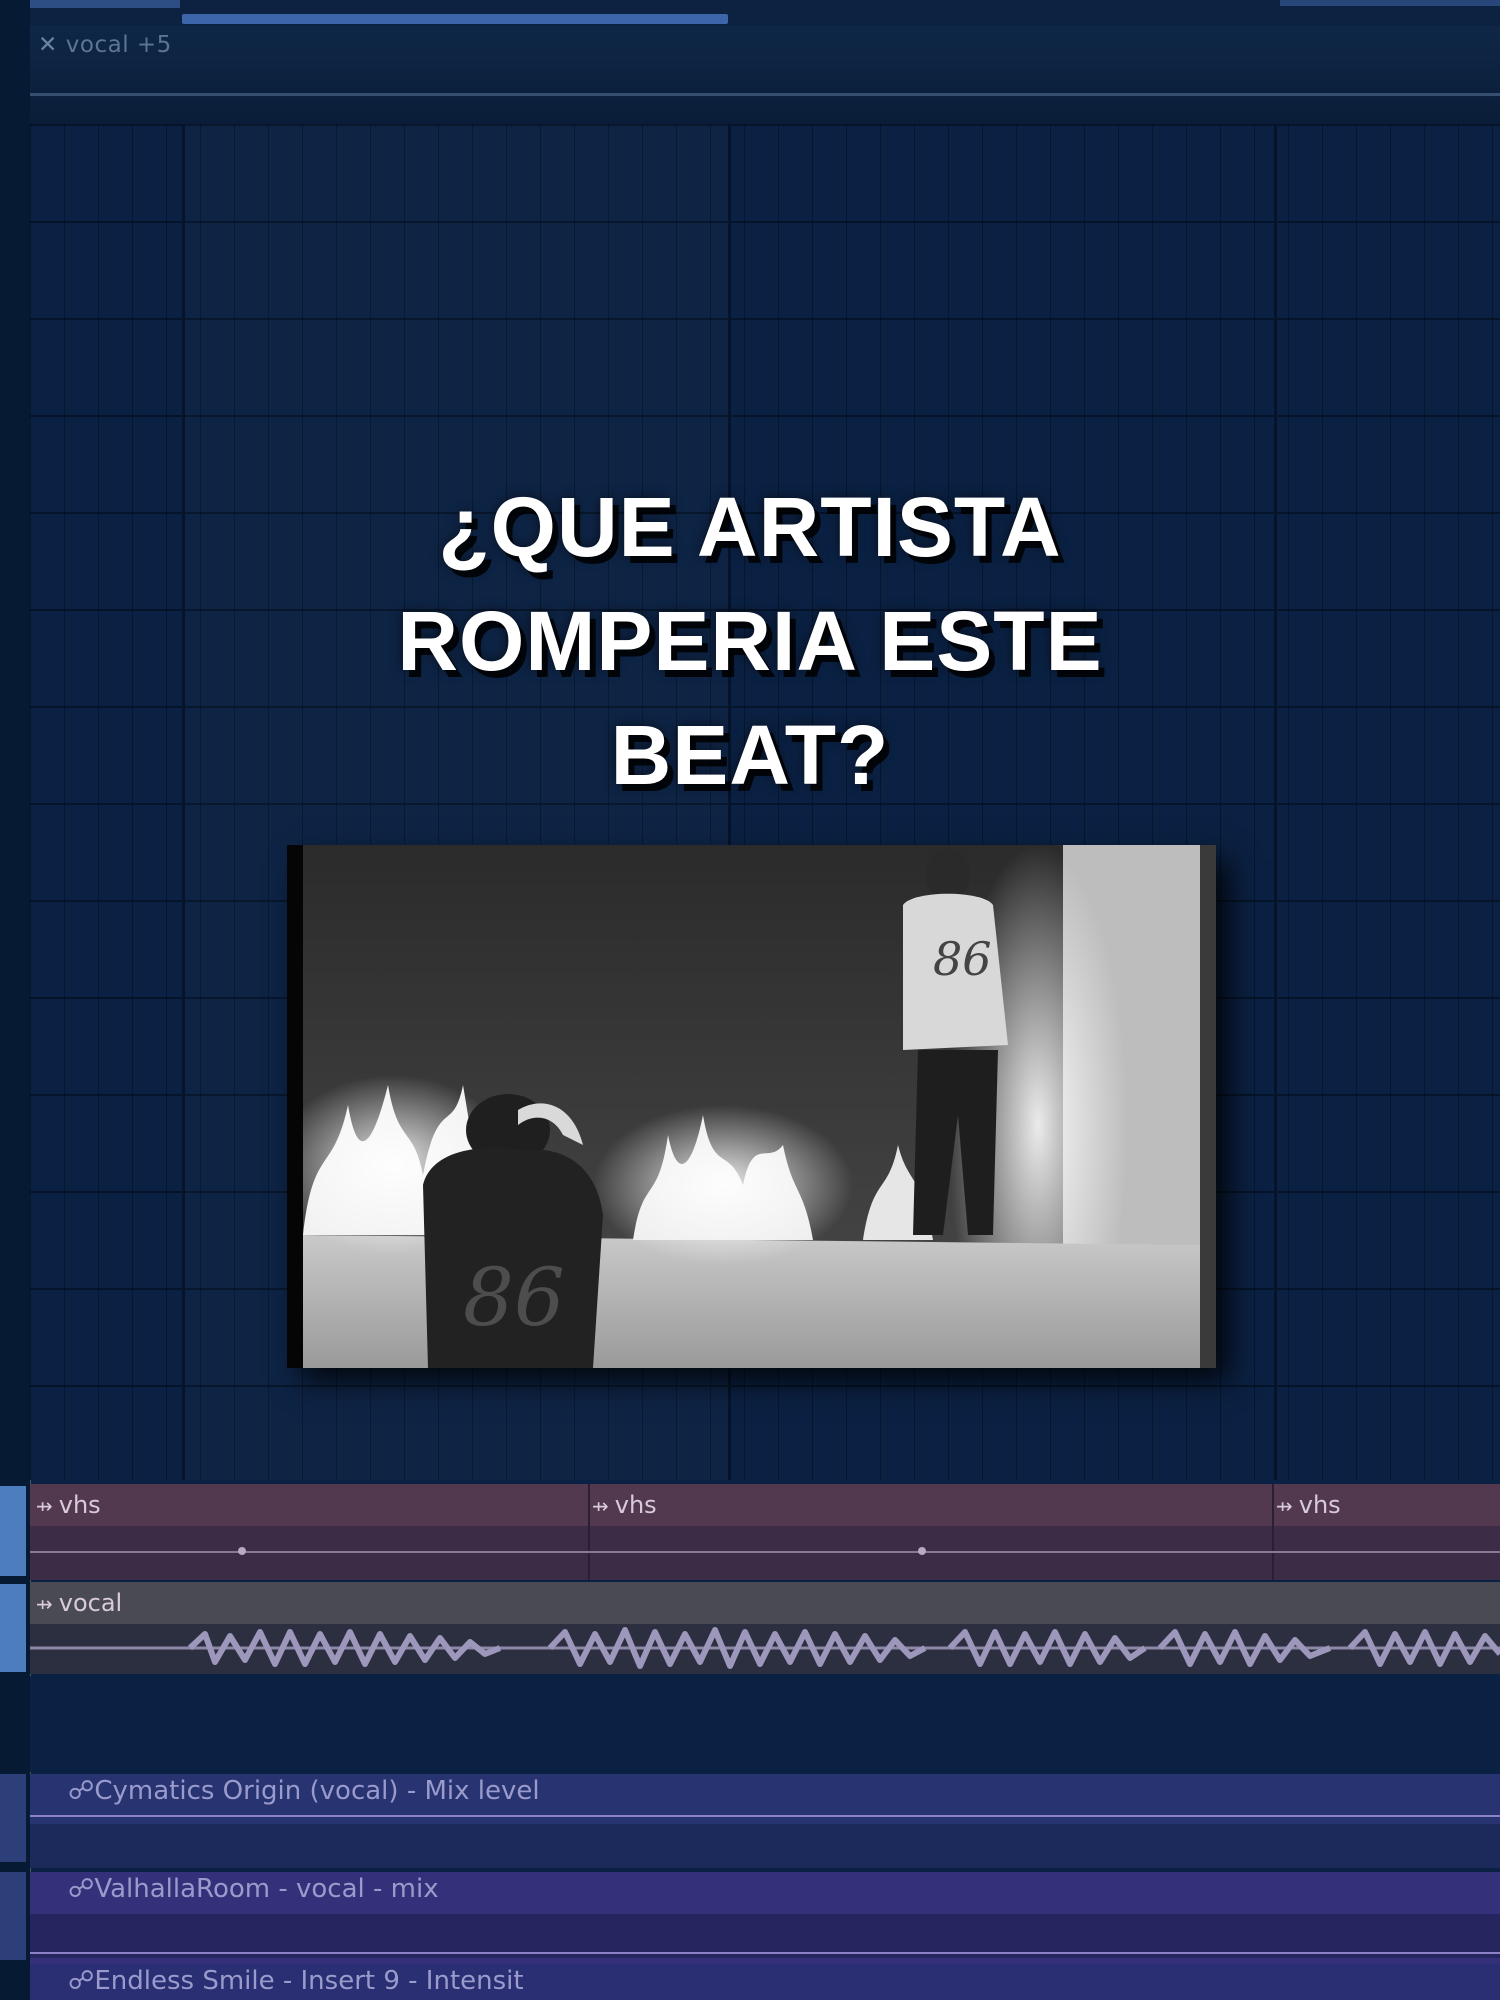 The height and width of the screenshot is (2000, 1500). Describe the element at coordinates (765, 1846) in the screenshot. I see `automation-track-1-body` at that location.